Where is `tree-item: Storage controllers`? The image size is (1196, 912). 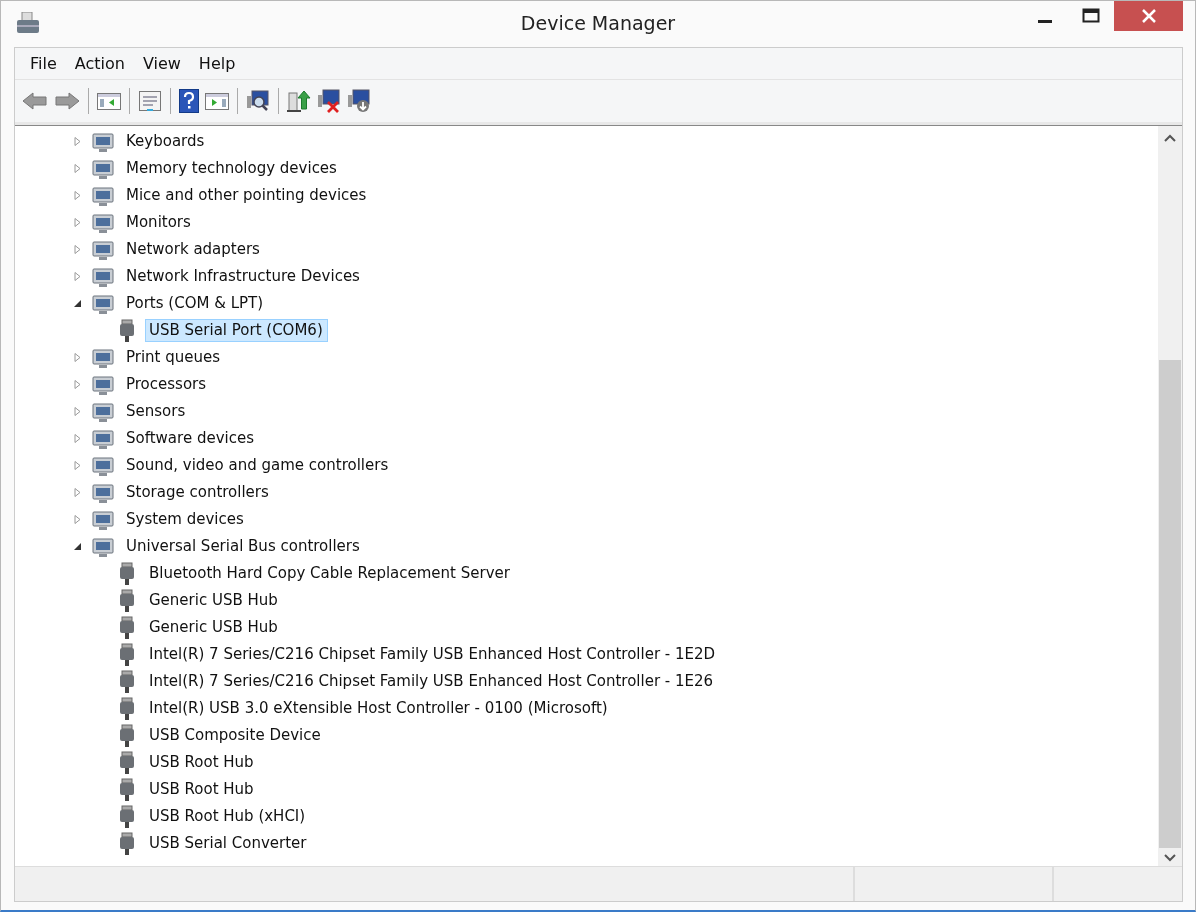 tree-item: Storage controllers is located at coordinates (198, 492).